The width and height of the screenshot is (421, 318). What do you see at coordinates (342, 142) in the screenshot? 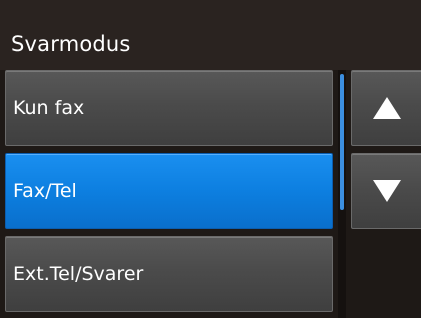
I see `scrollbar-thumb` at bounding box center [342, 142].